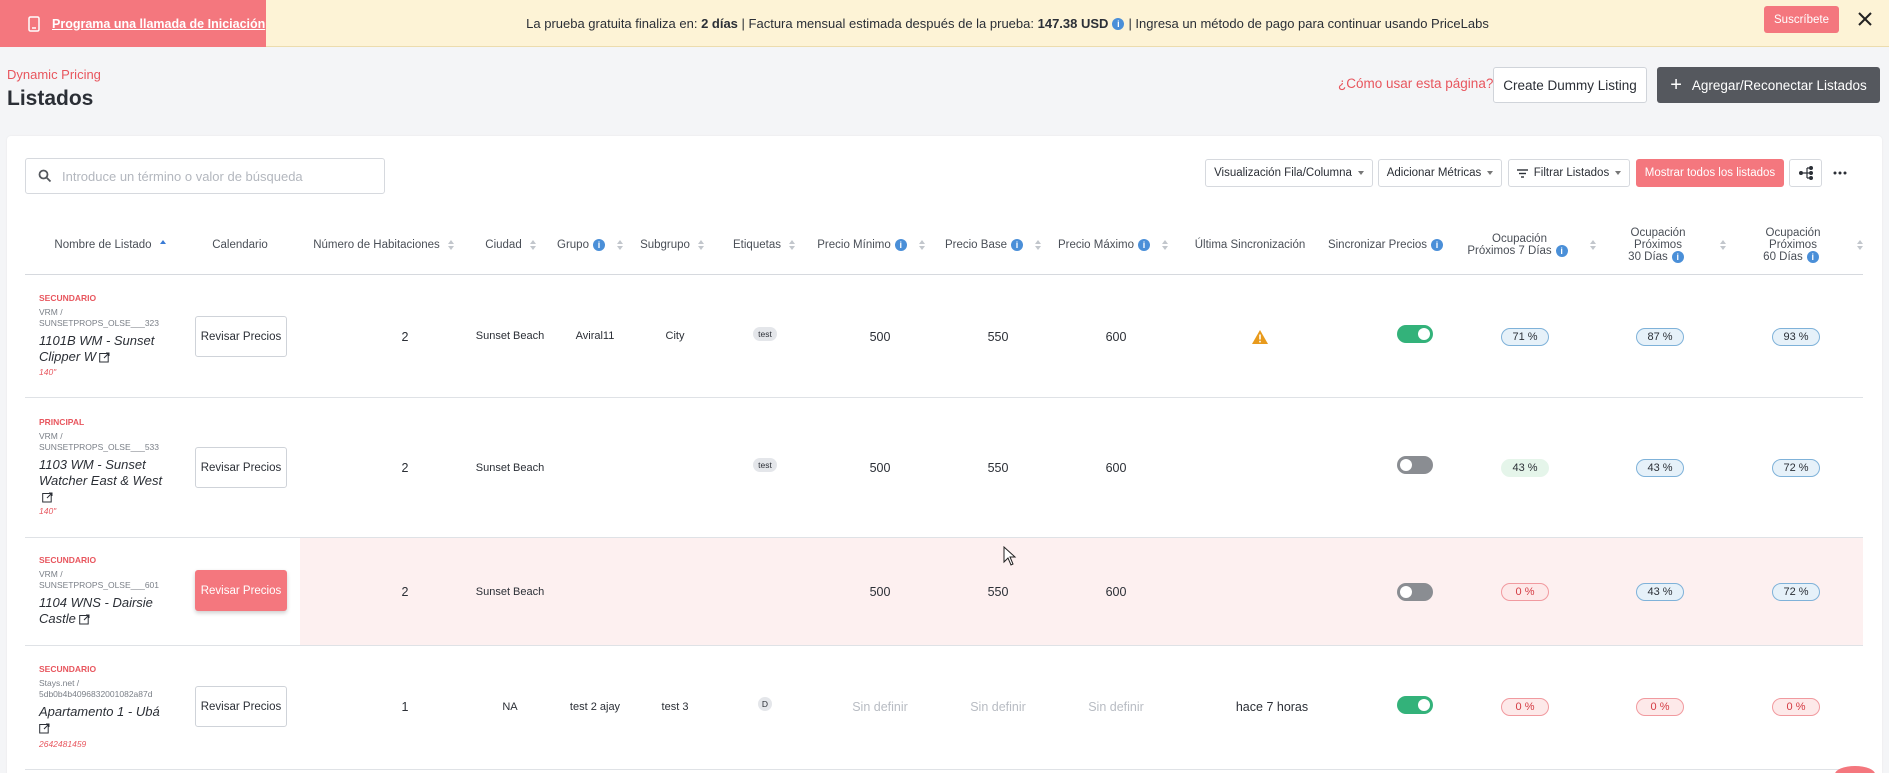  I want to click on col-header-base-price: Precio Base i, so click(993, 245).